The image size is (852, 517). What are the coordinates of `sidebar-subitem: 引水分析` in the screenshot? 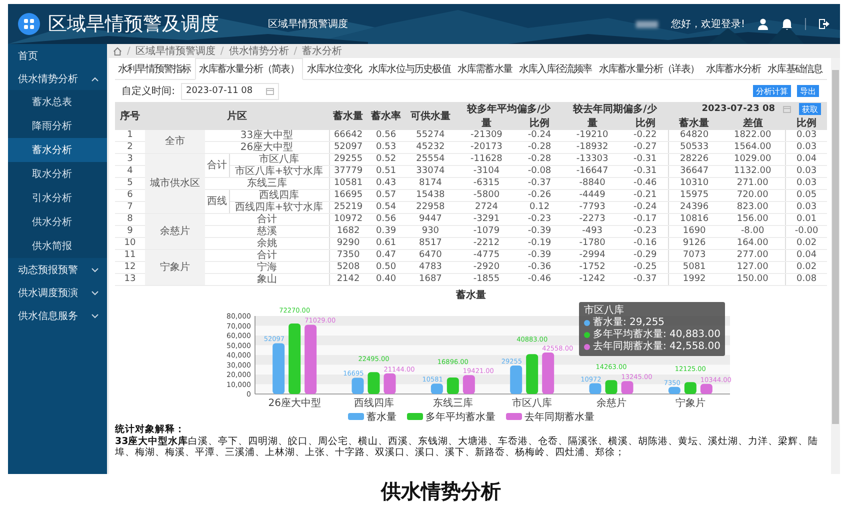 It's located at (57, 198).